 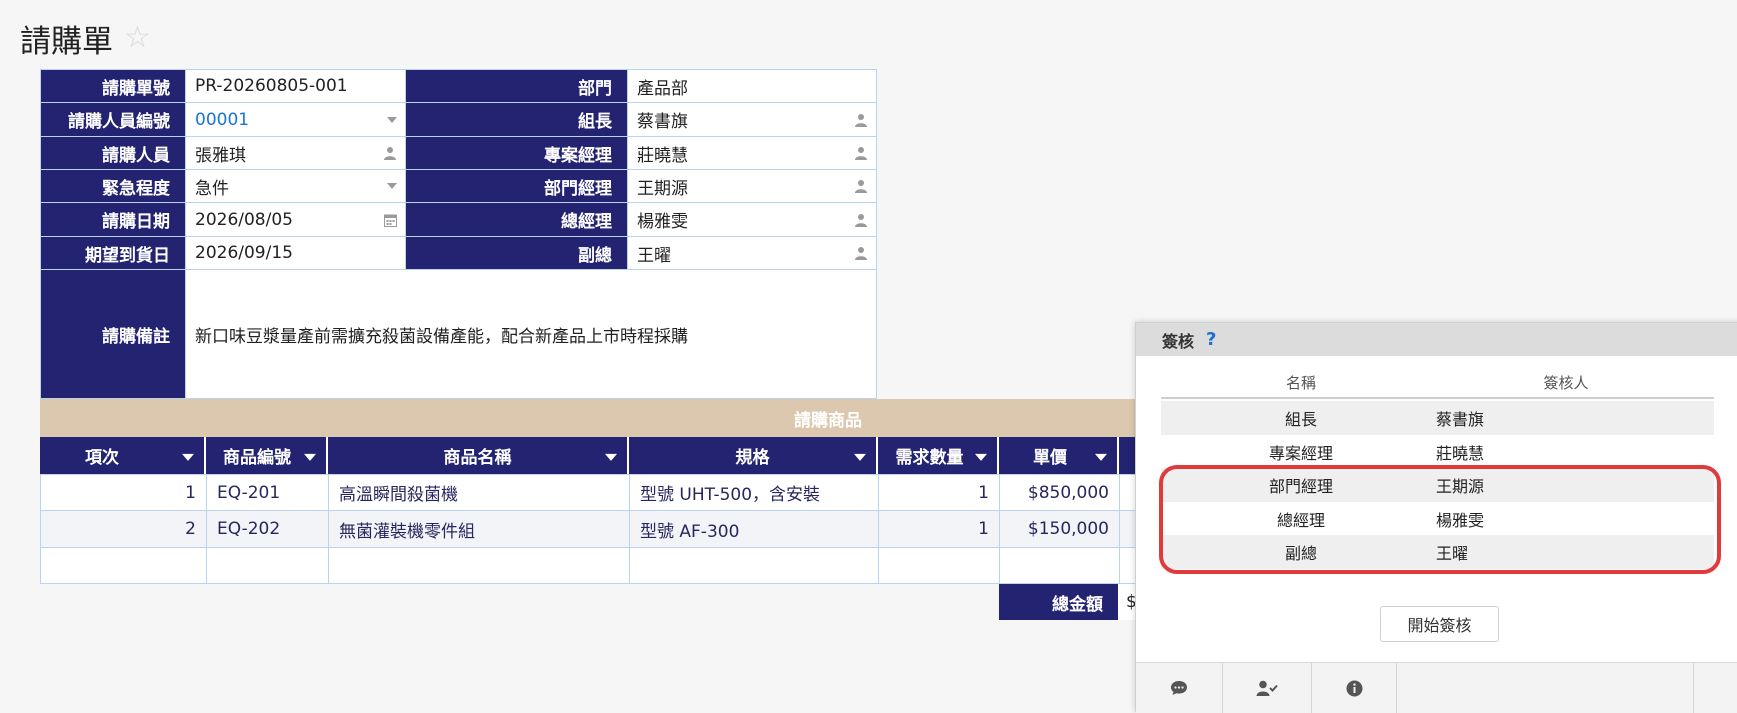 I want to click on cell-value: 無菌灌裝機零件組, so click(x=407, y=531).